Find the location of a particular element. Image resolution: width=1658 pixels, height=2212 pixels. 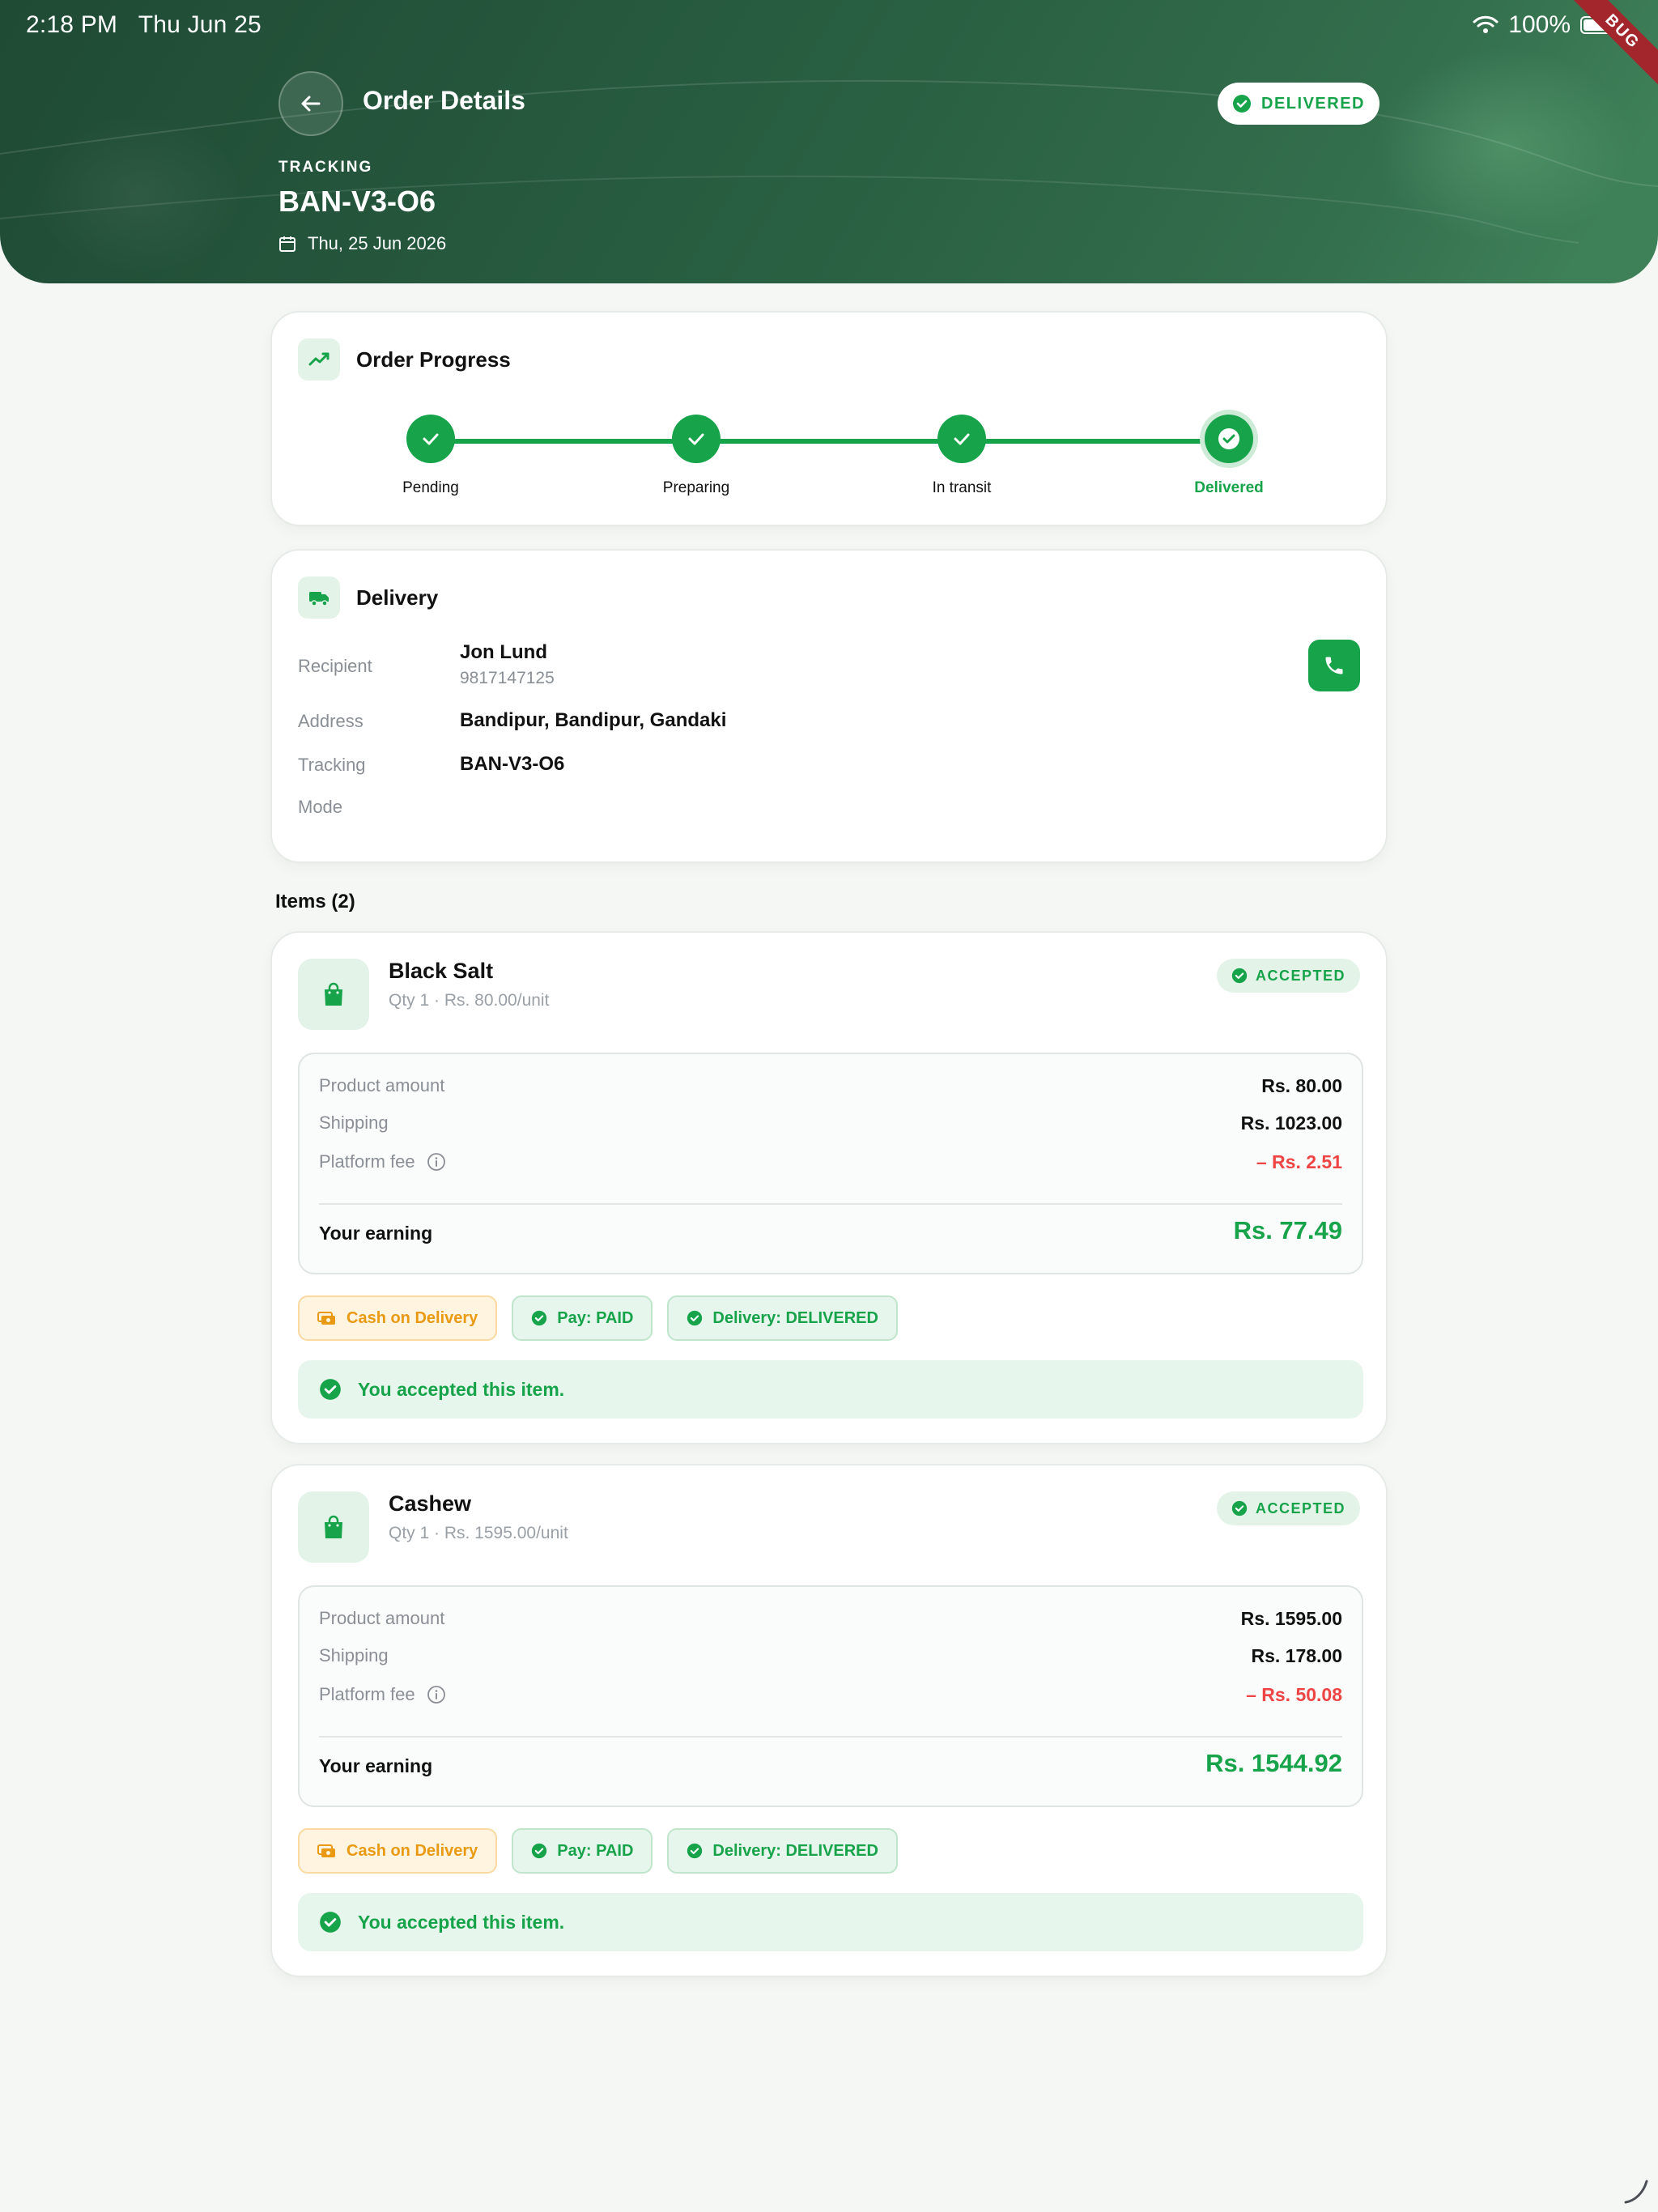

platform-fee-value: – Rs. 2.51 is located at coordinates (1299, 1162).